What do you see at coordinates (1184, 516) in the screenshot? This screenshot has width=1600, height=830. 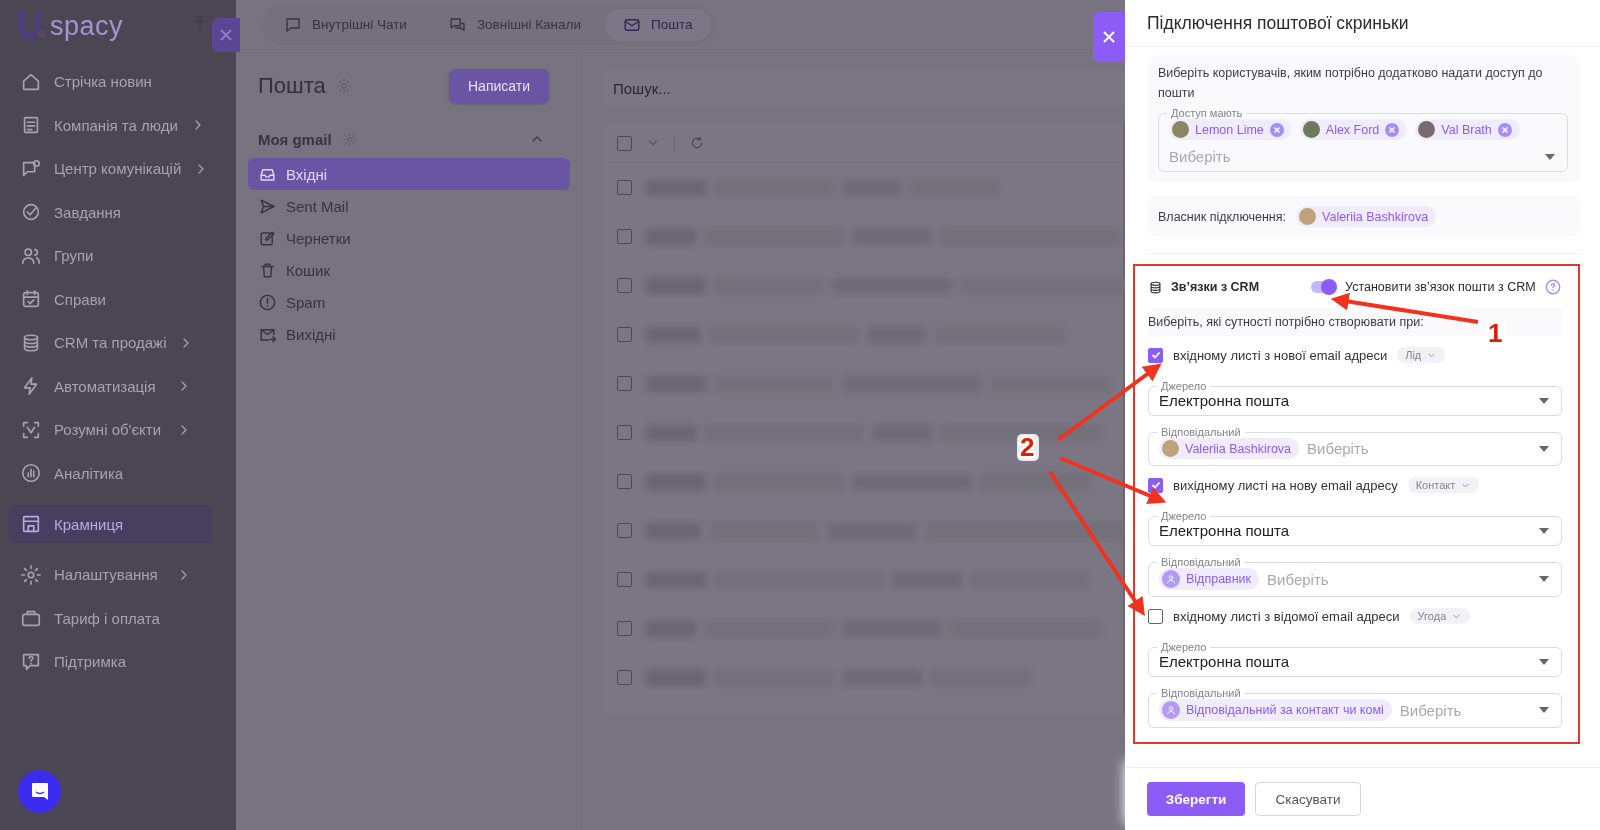 I see `field-label: Джерело` at bounding box center [1184, 516].